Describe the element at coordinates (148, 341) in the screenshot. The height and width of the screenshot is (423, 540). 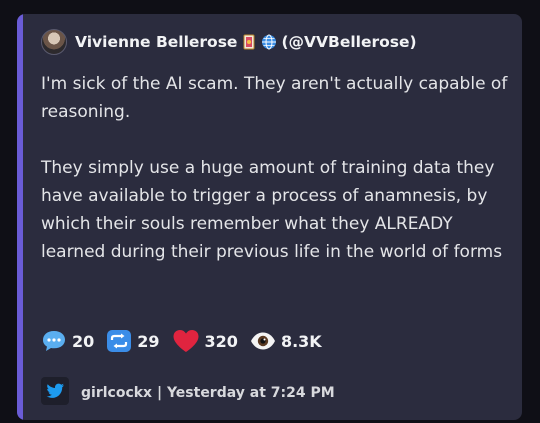
I see `retweet-count: 29` at that location.